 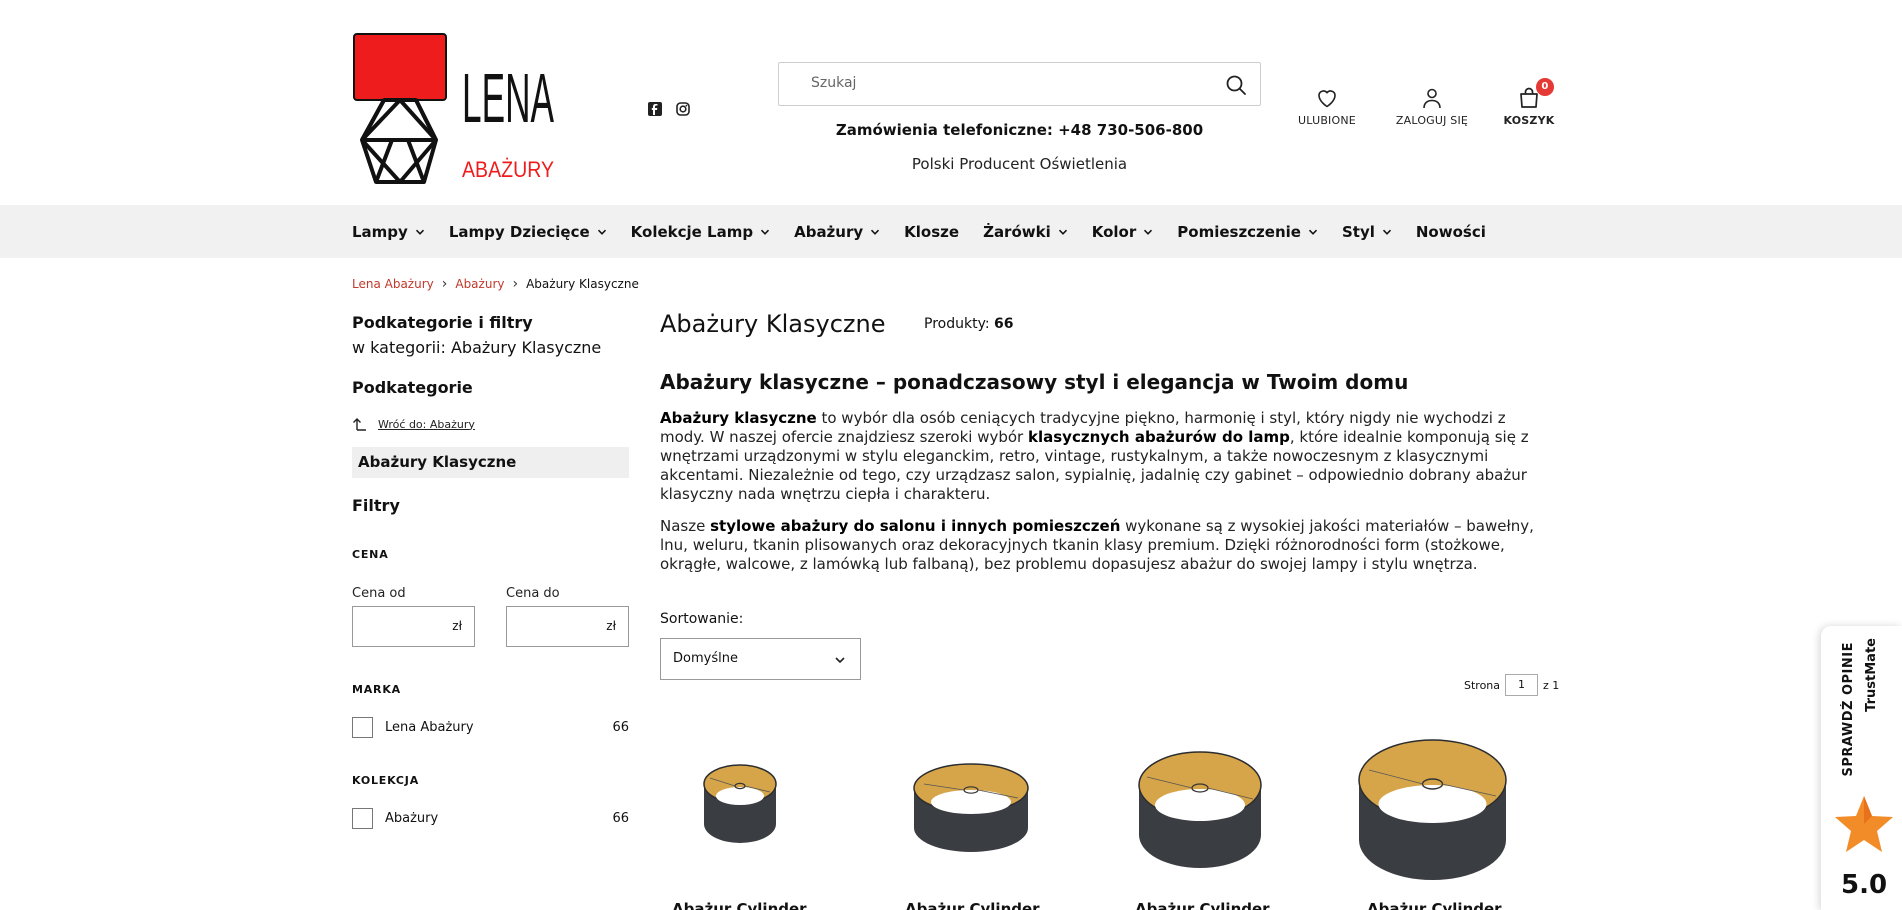 I want to click on filters-heading: Filtry, so click(x=490, y=505).